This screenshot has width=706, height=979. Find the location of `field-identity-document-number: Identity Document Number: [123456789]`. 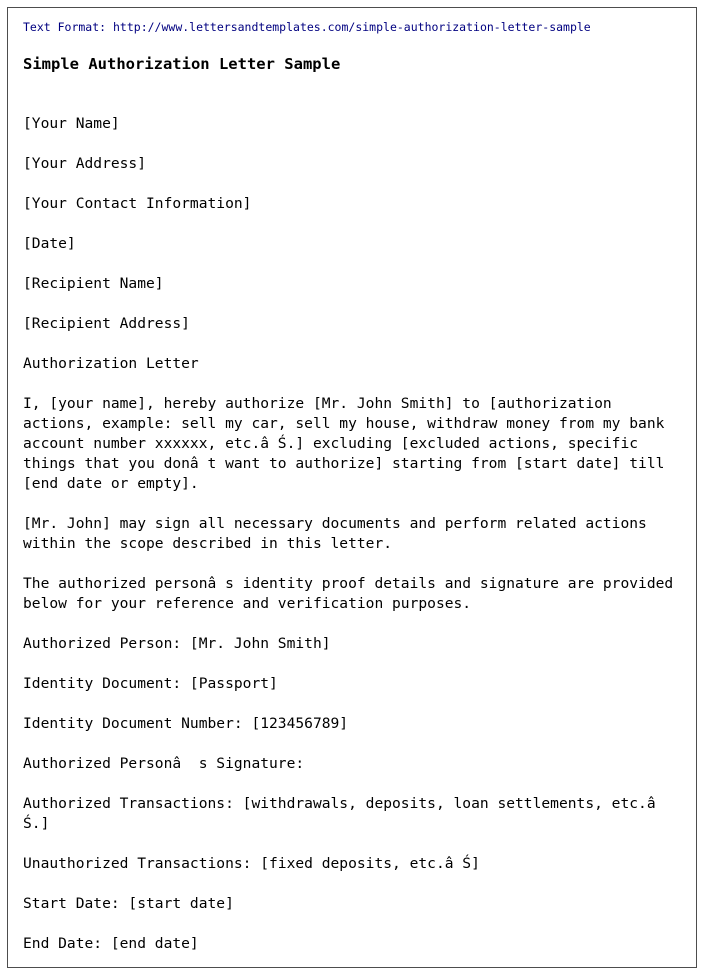

field-identity-document-number: Identity Document Number: [123456789] is located at coordinates (186, 723).